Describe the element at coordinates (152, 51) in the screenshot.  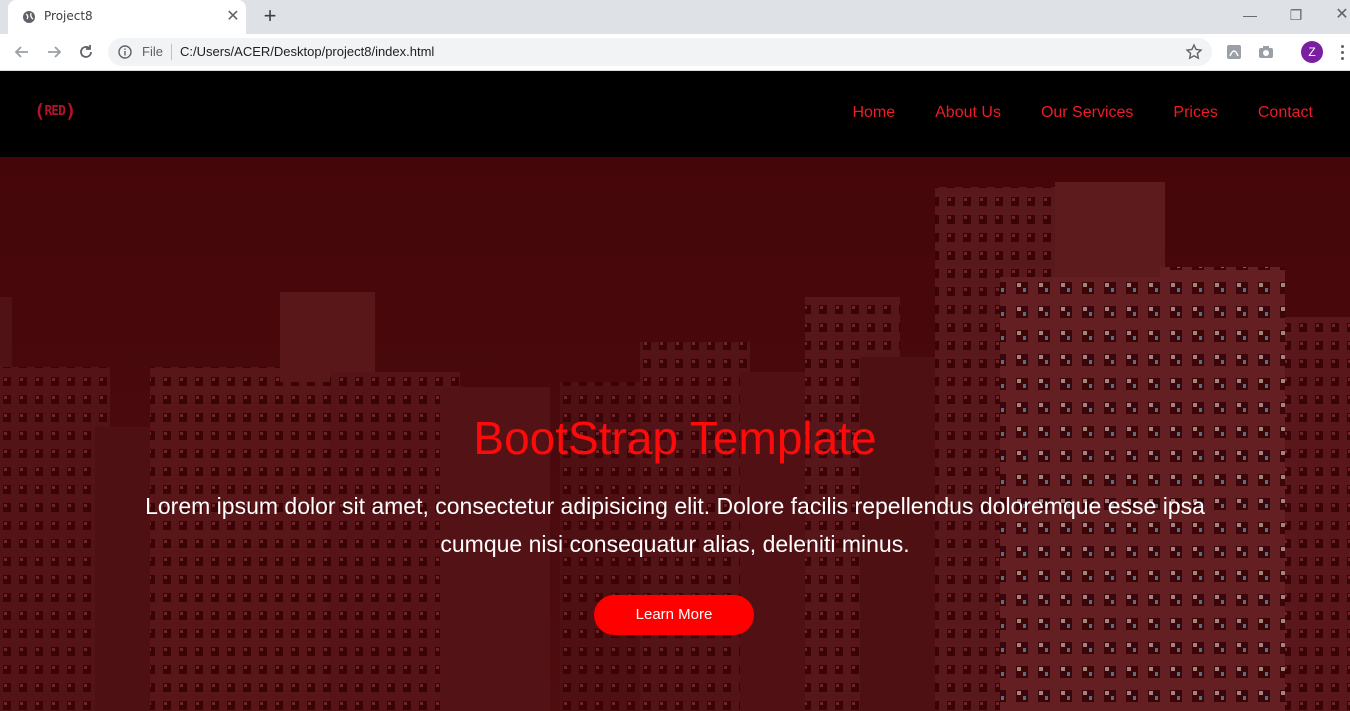
I see `scheme-label: File` at that location.